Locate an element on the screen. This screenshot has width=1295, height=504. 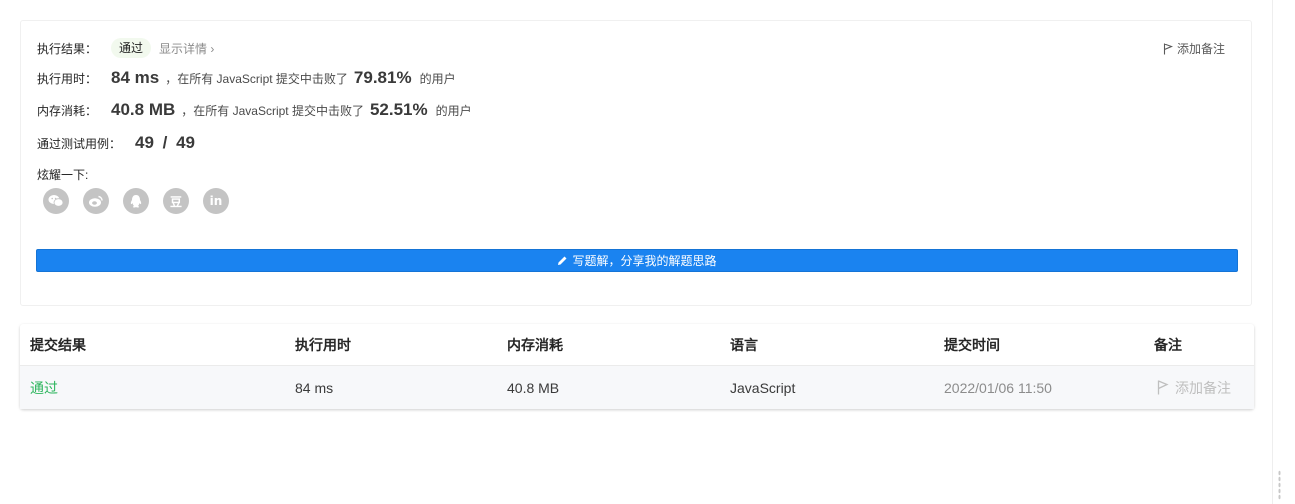
header-memory: 内存消耗 is located at coordinates (535, 344).